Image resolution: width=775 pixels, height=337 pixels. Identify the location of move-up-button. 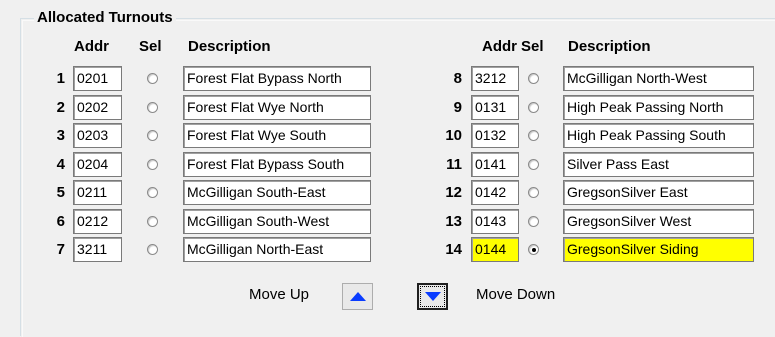
(357, 296).